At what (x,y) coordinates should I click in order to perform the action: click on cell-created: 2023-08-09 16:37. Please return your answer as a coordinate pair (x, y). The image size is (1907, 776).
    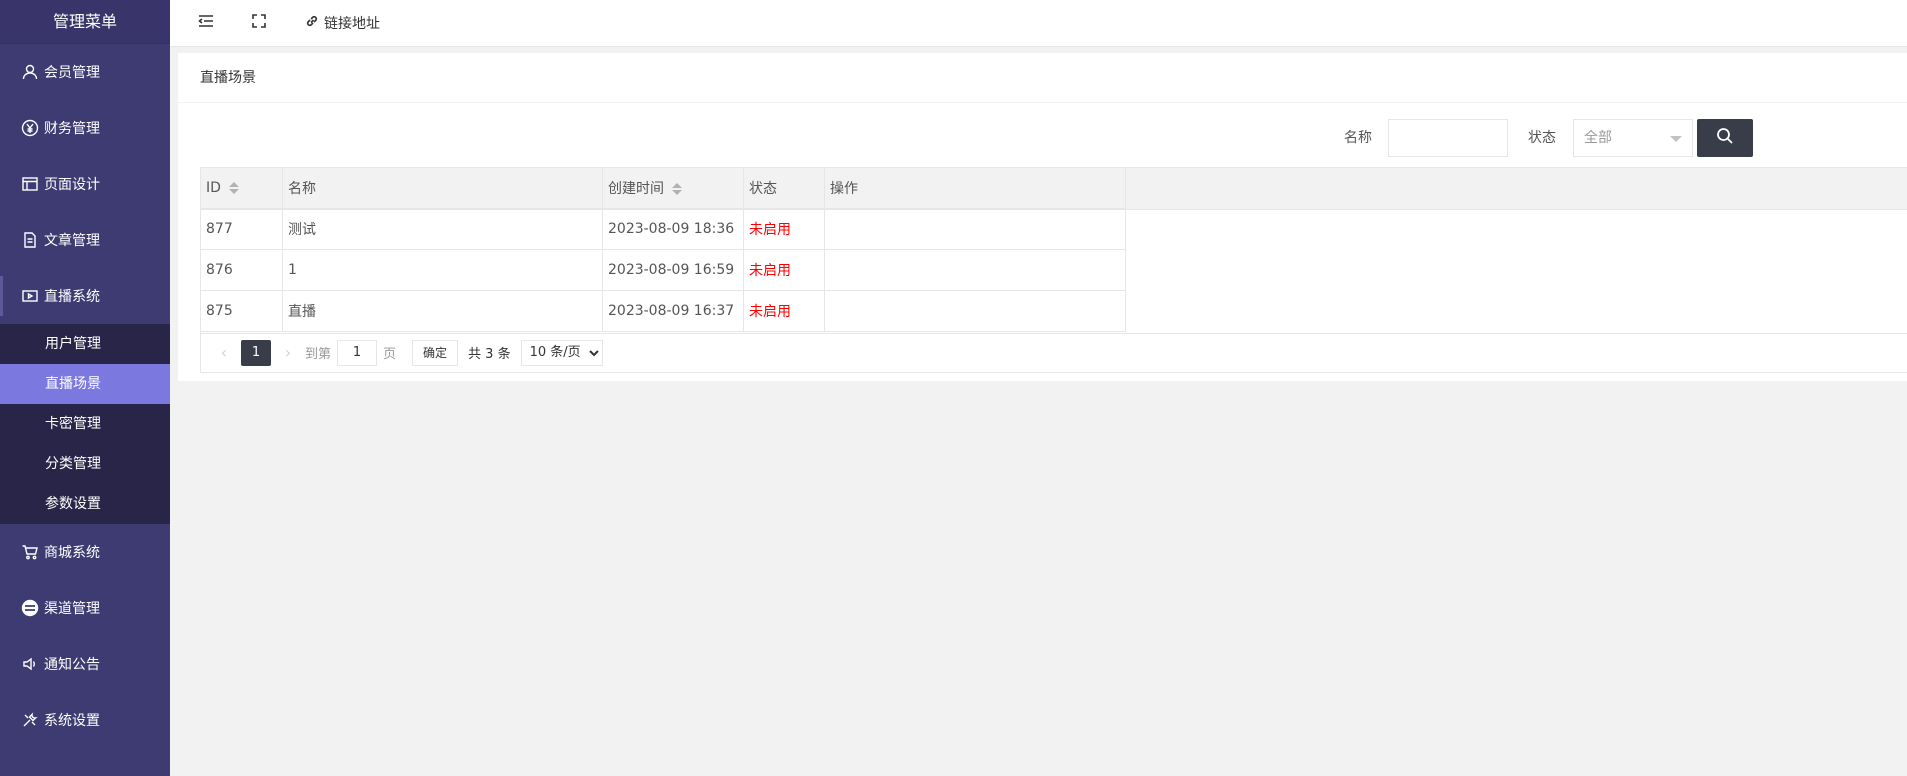
    Looking at the image, I should click on (673, 311).